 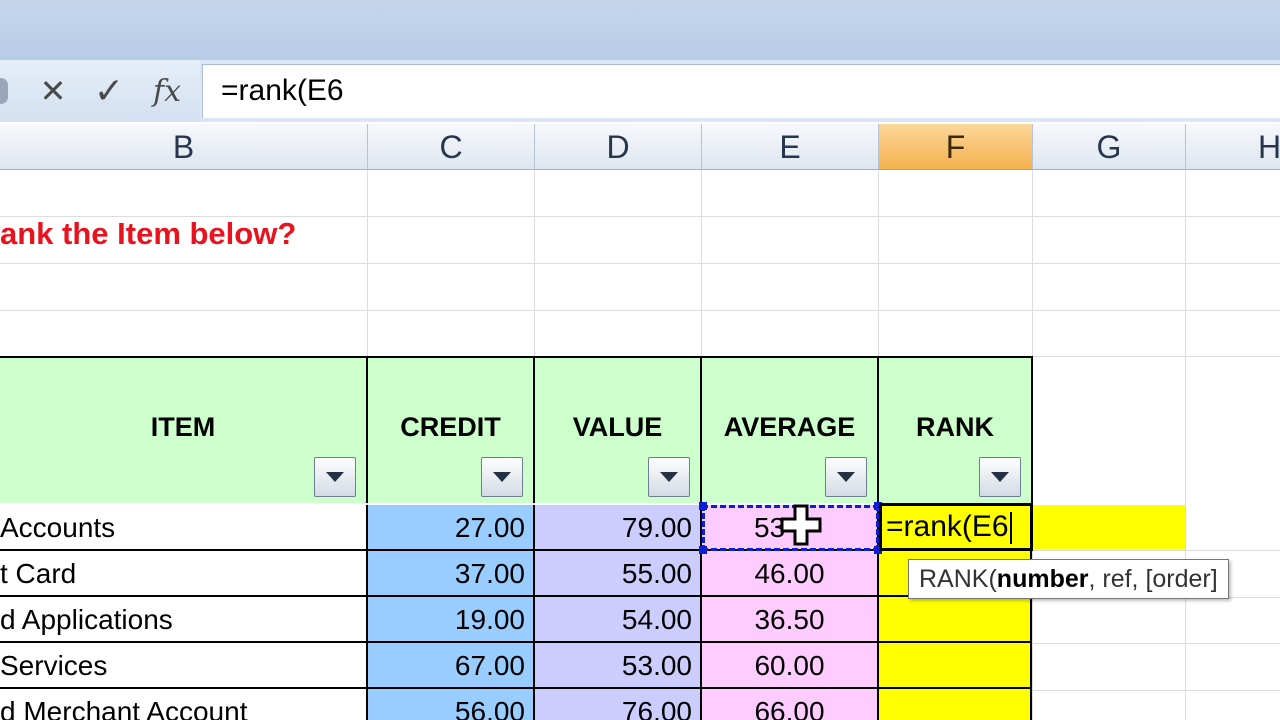 What do you see at coordinates (167, 91) in the screenshot?
I see `insert-function-fx-icon: fx` at bounding box center [167, 91].